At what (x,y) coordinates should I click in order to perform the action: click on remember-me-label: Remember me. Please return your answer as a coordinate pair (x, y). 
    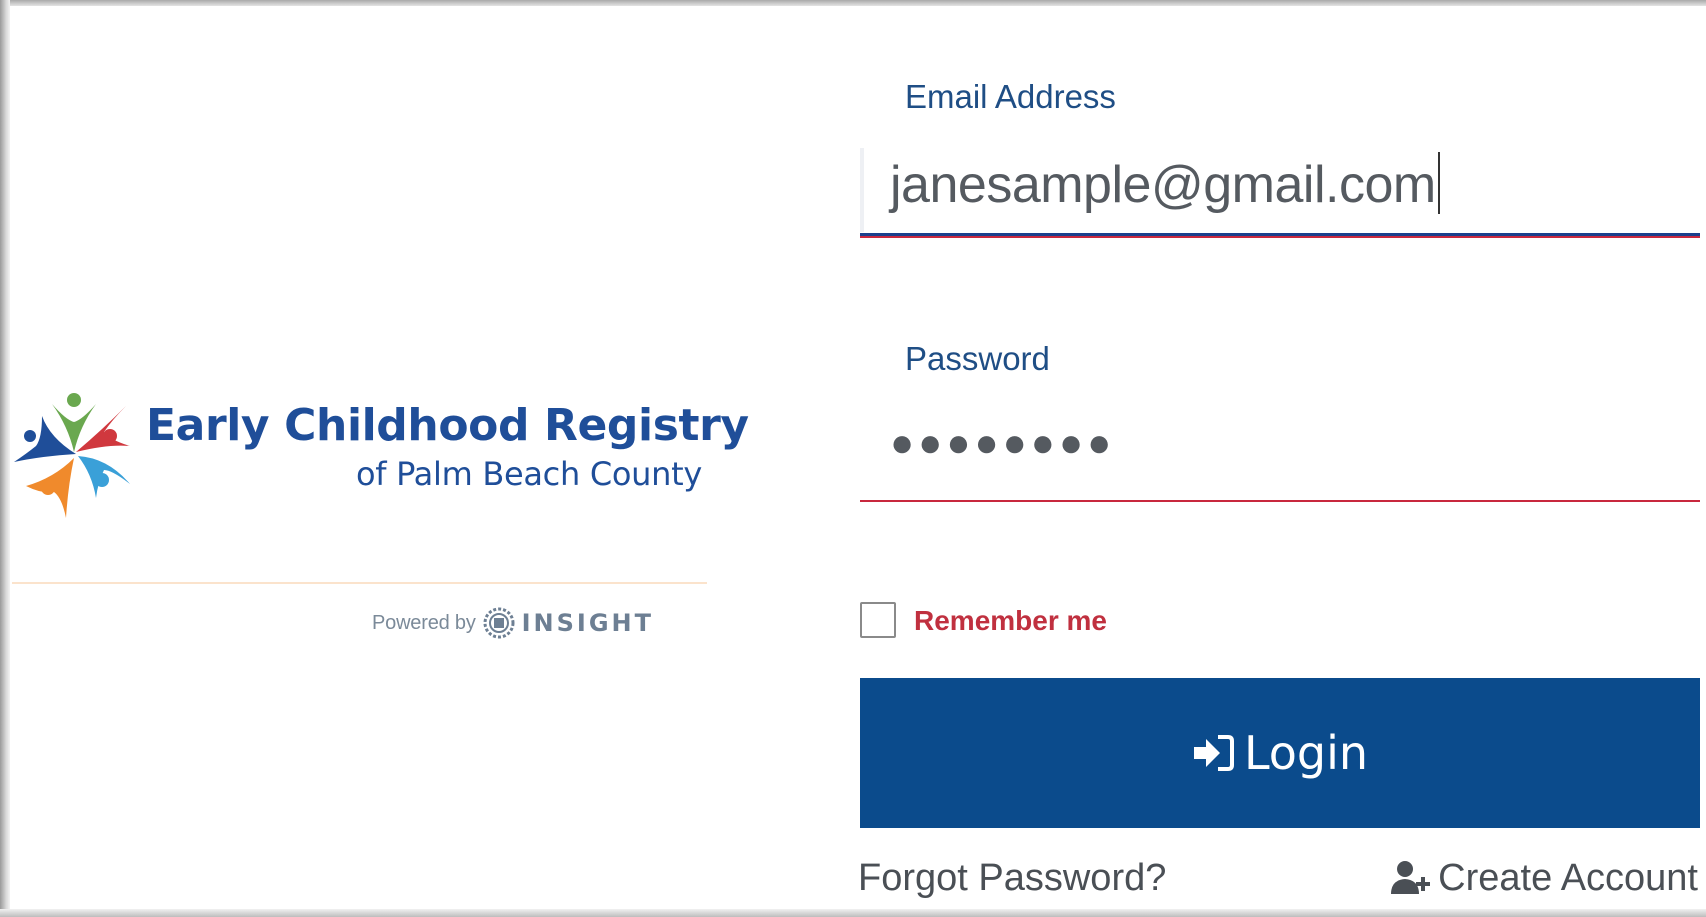
    Looking at the image, I should click on (1010, 621).